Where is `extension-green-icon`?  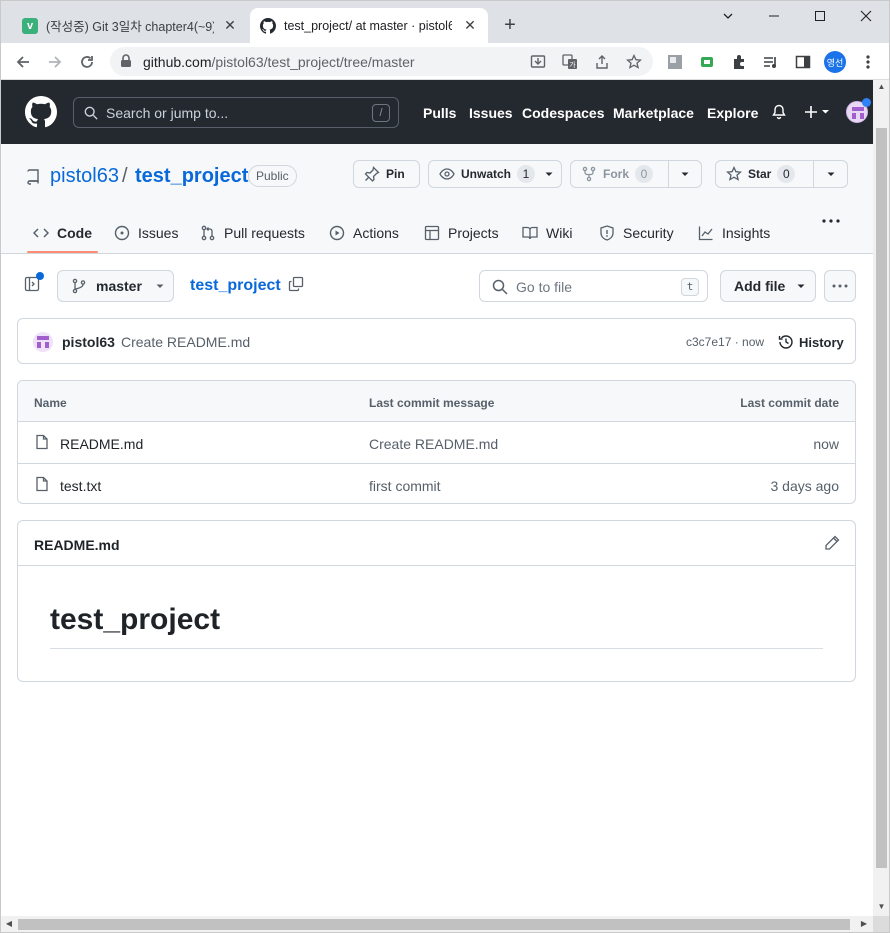
extension-green-icon is located at coordinates (707, 62).